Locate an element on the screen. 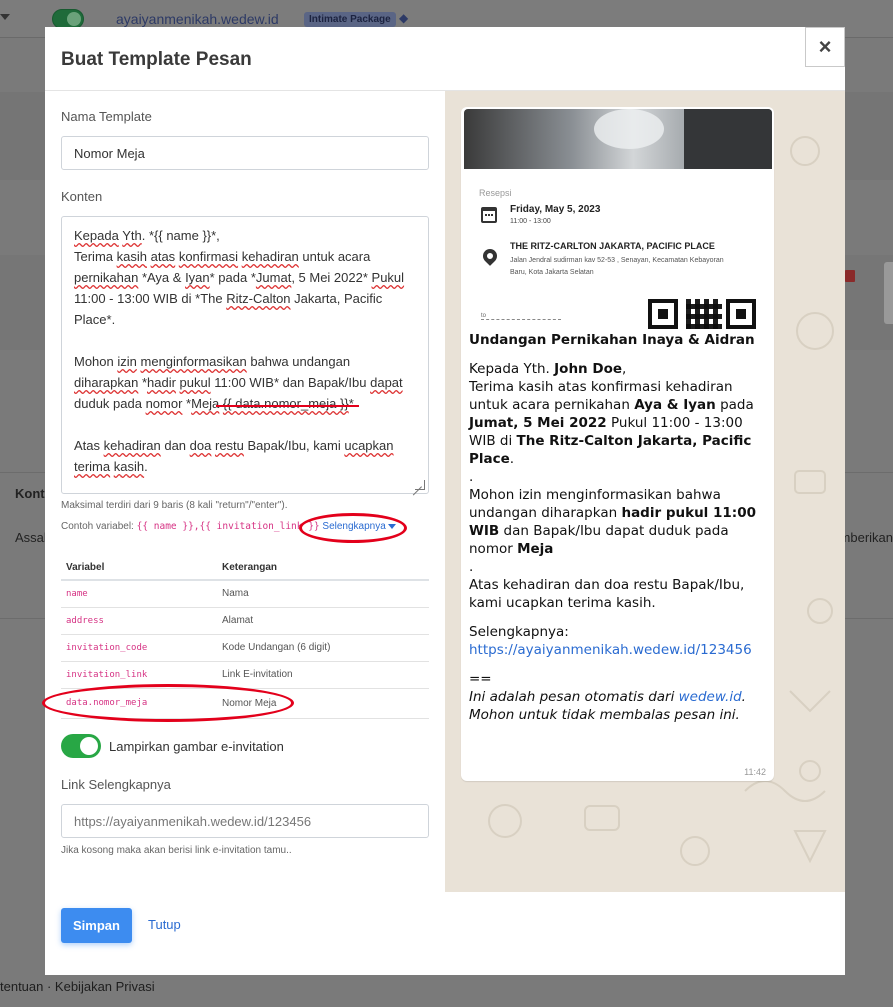 This screenshot has width=893, height=1007. table-header: Variabel is located at coordinates (139, 568).